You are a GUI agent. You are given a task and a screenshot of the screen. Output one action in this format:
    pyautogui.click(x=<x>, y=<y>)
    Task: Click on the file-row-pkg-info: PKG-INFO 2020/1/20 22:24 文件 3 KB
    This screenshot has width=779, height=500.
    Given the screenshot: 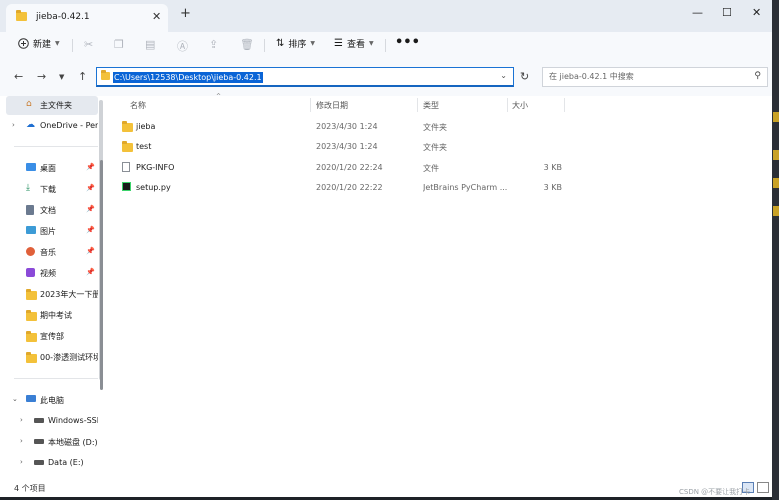 What is the action you would take?
    pyautogui.click(x=348, y=167)
    